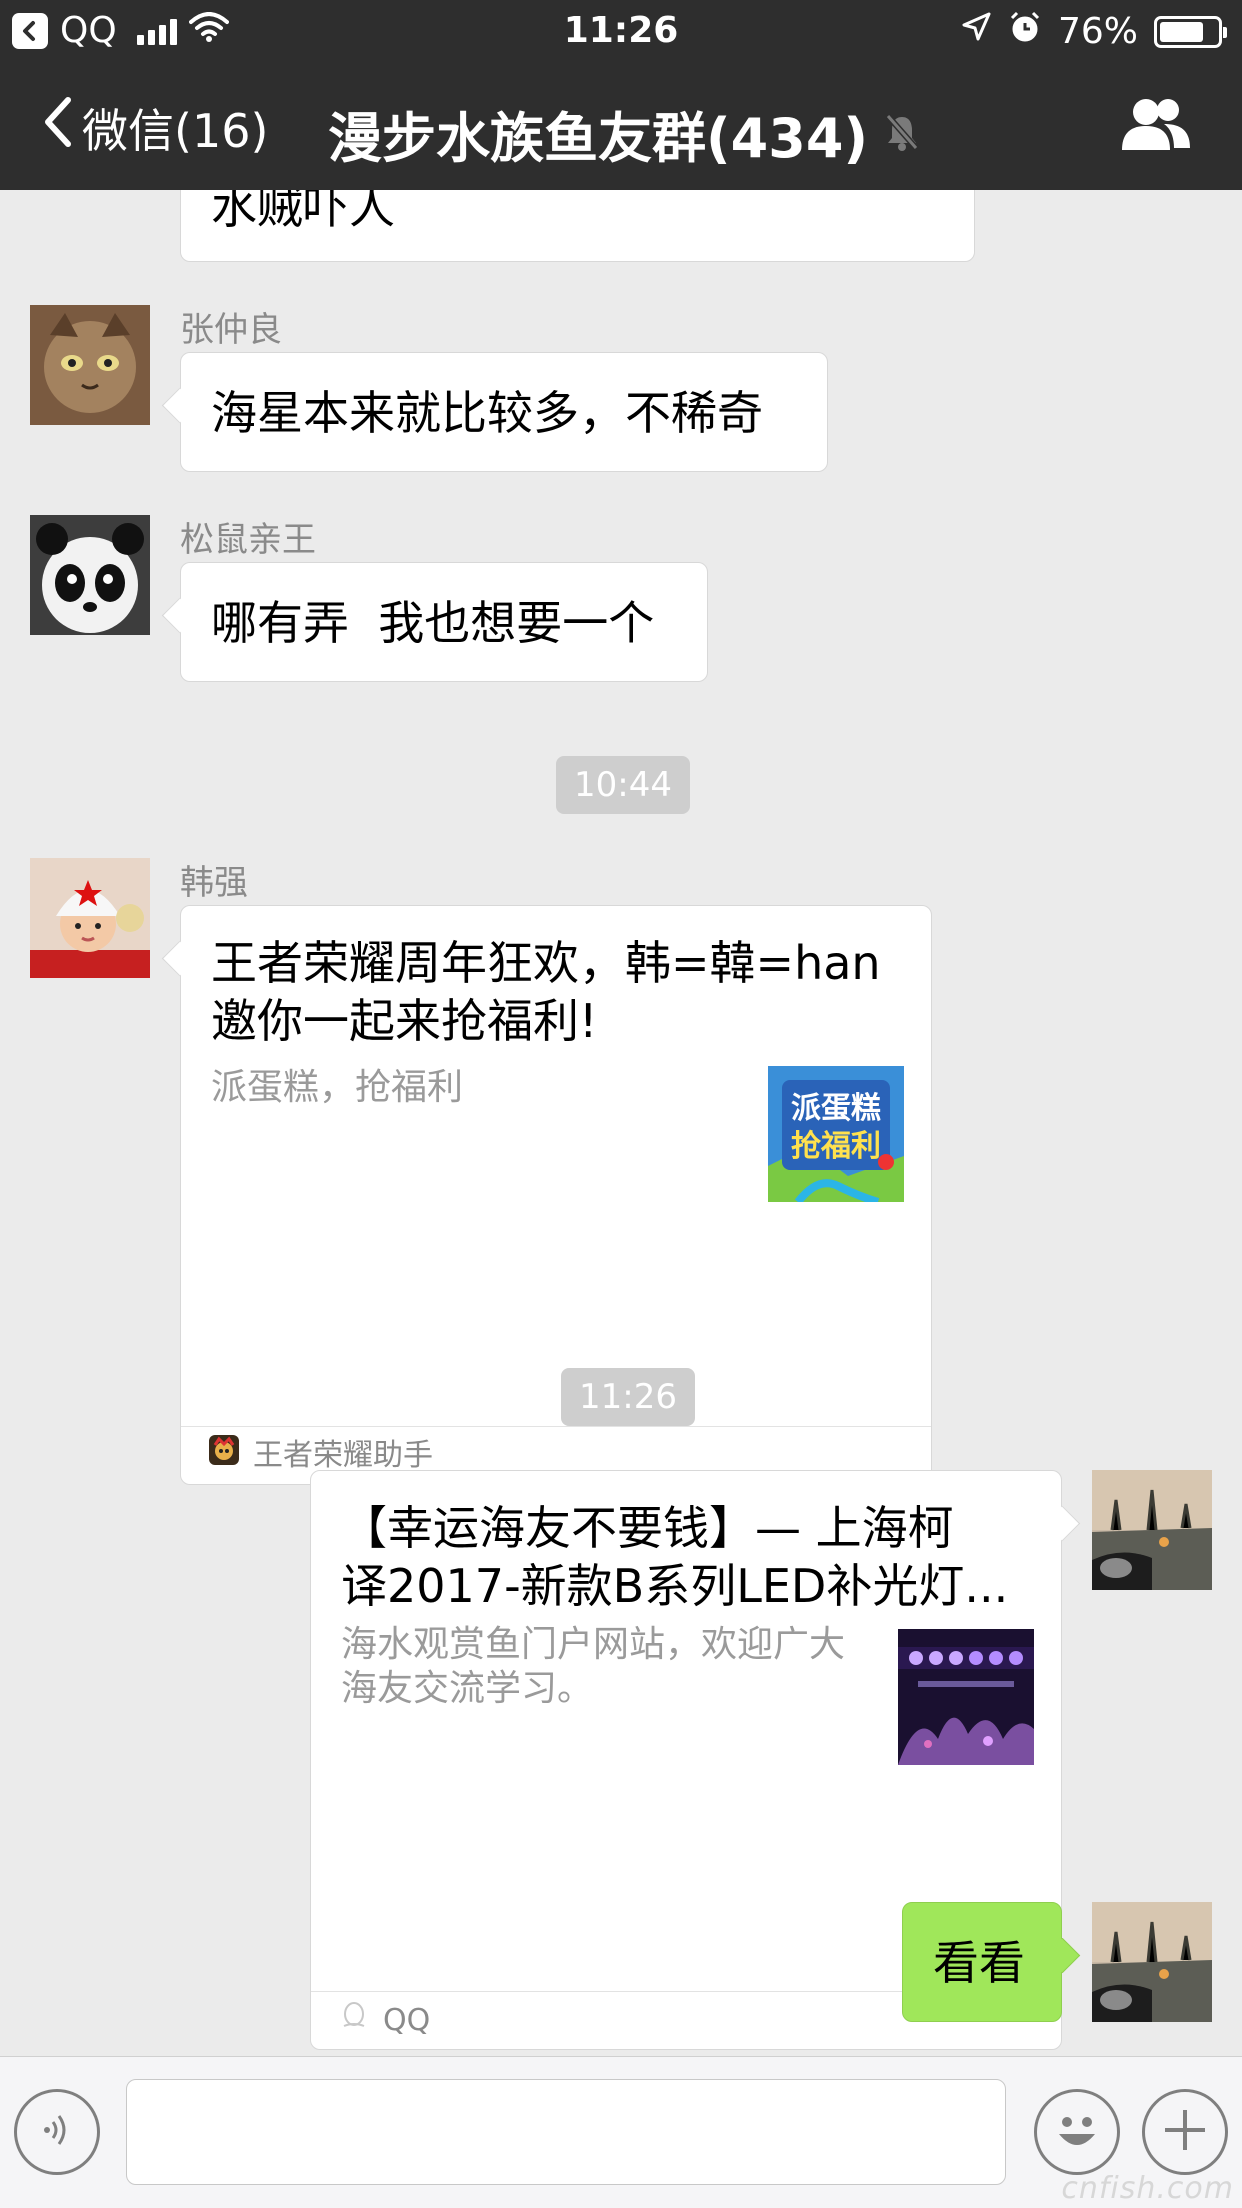 The width and height of the screenshot is (1242, 2208). I want to click on card-description: 海水观赏鱼门户网站，欢迎广大 海友交流学习。, so click(593, 1667).